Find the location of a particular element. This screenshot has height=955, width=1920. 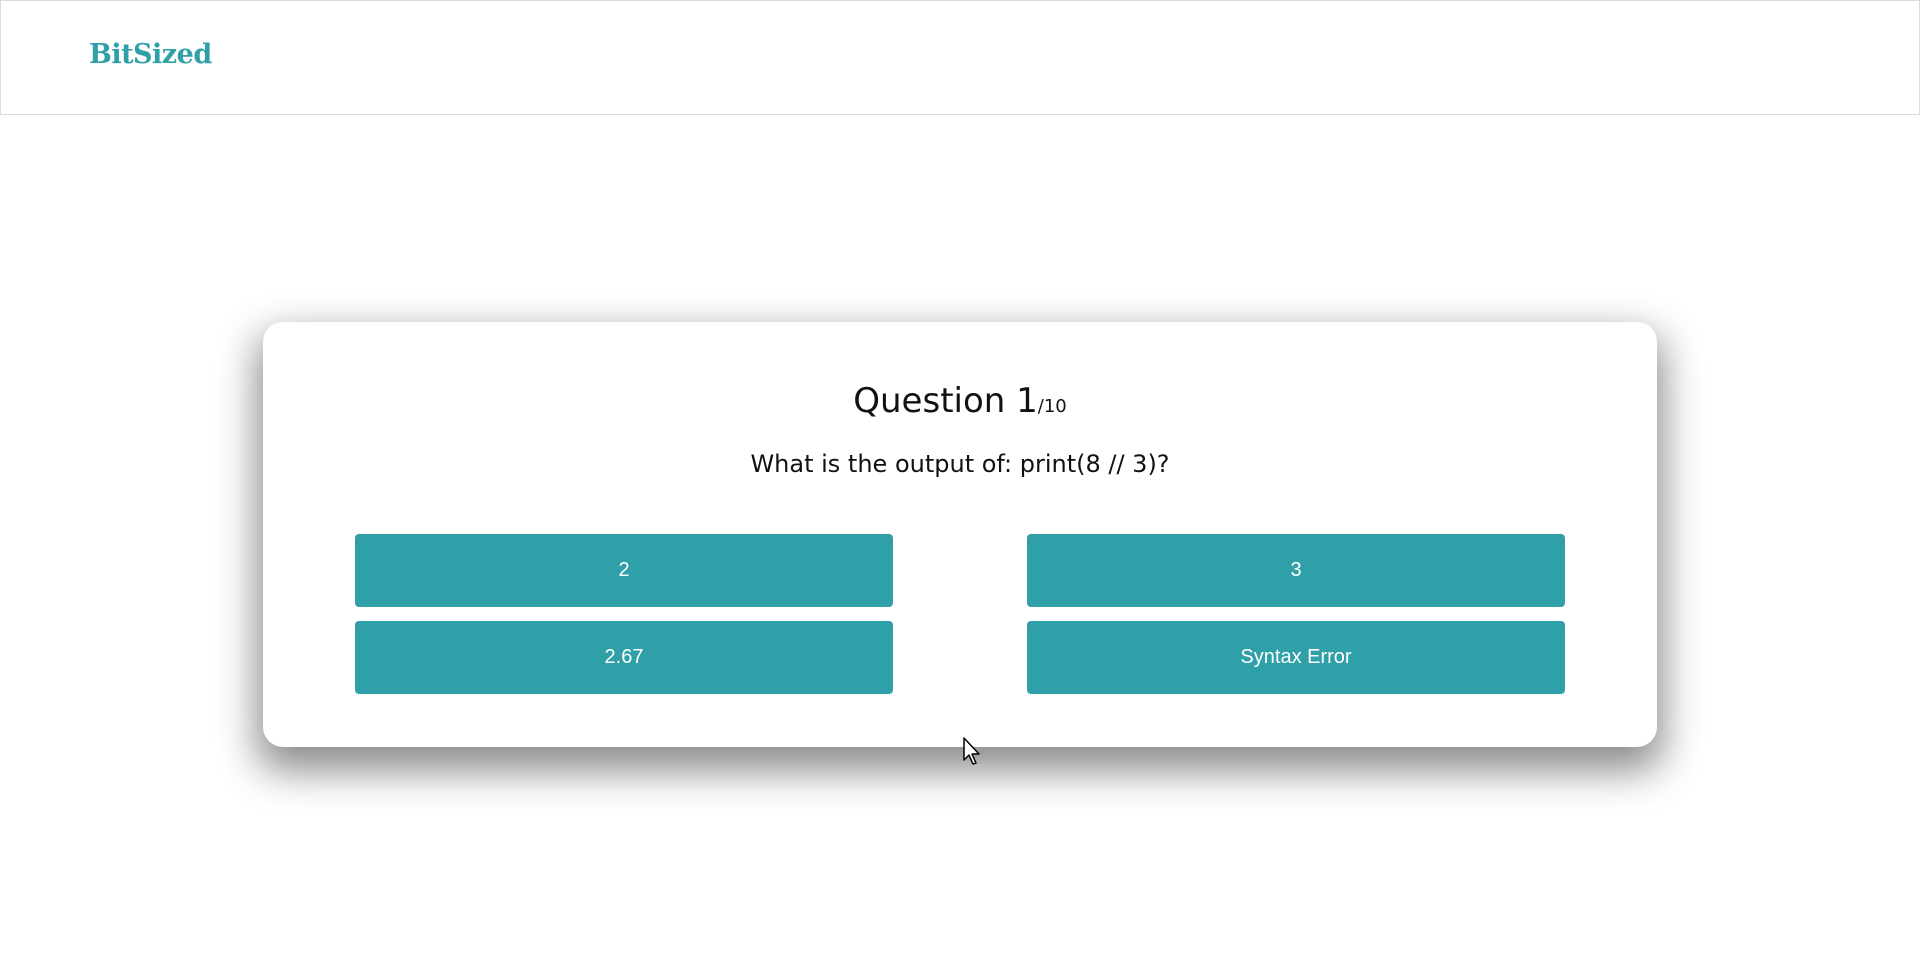

brand-logo: BitSized is located at coordinates (150, 54).